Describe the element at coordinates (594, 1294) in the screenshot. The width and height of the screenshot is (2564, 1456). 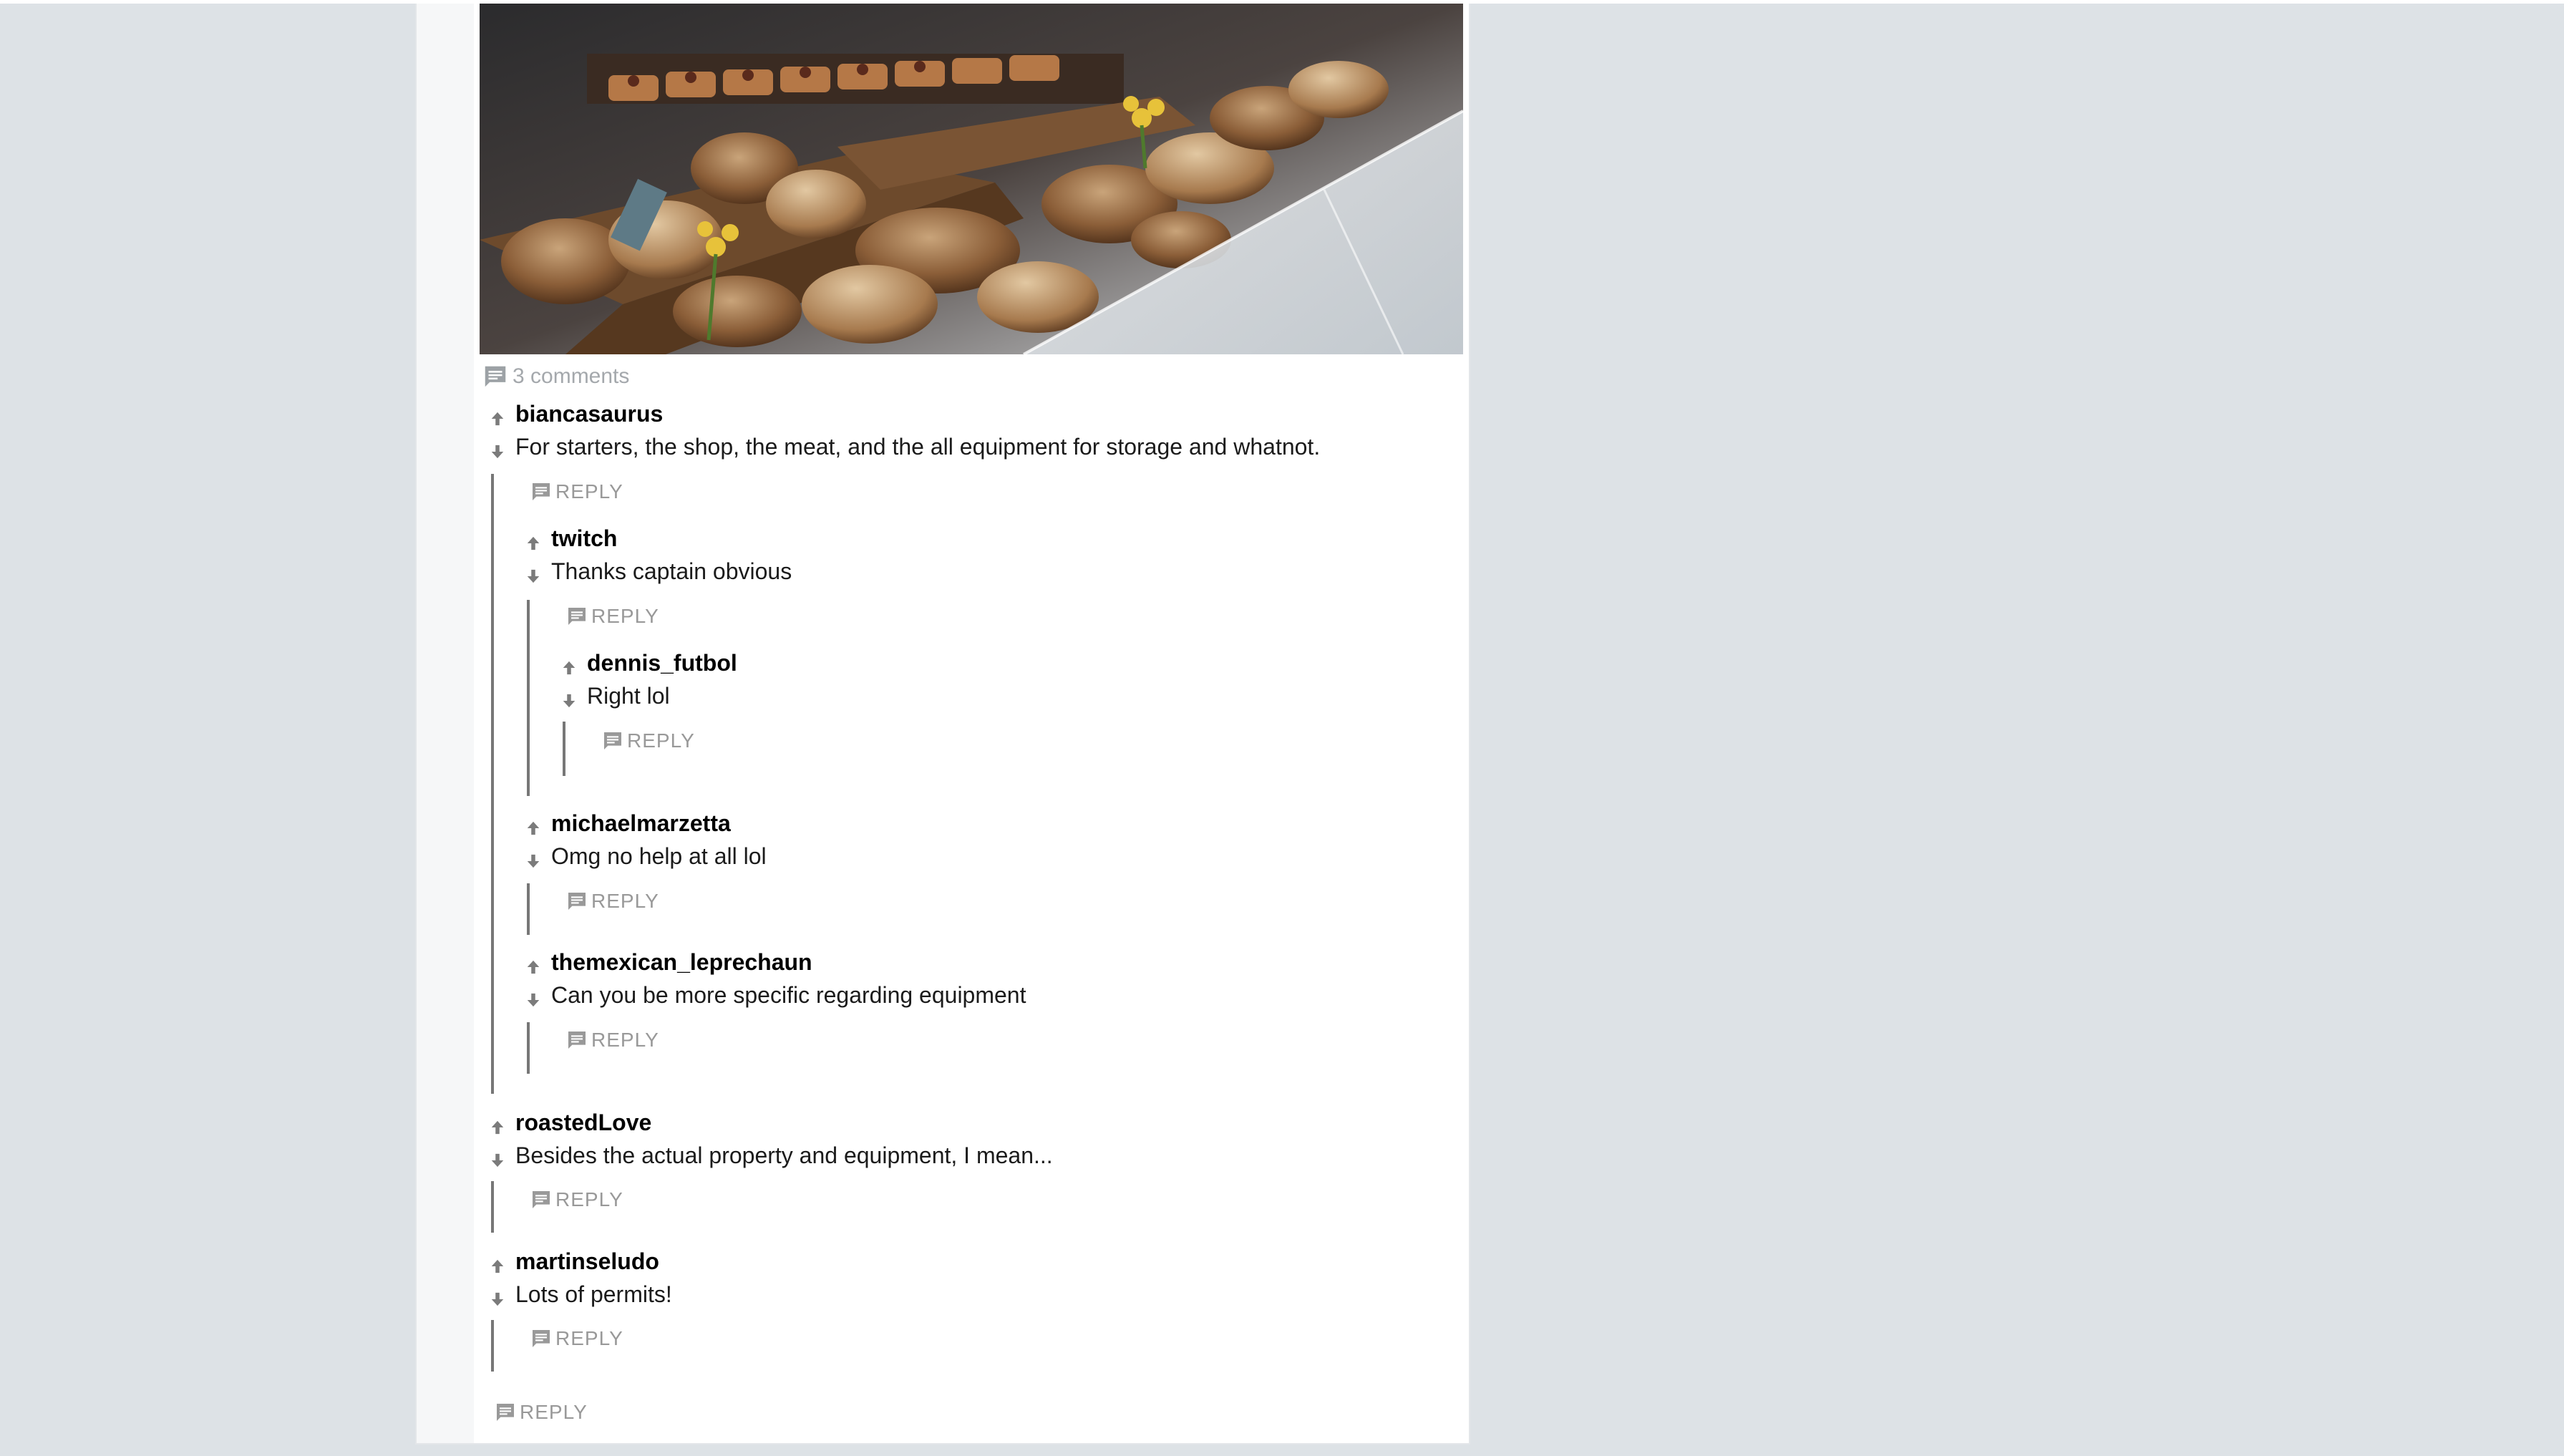
I see `comment-text: Lots of permits!` at that location.